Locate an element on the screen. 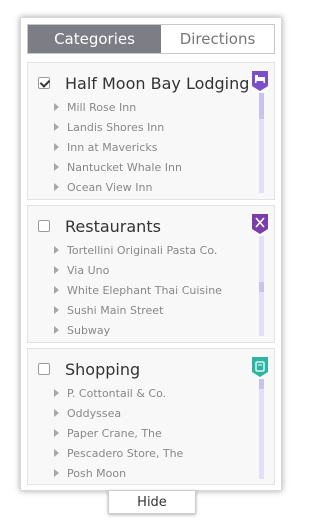 The width and height of the screenshot is (320, 525). shopping-bag-icon is located at coordinates (260, 367).